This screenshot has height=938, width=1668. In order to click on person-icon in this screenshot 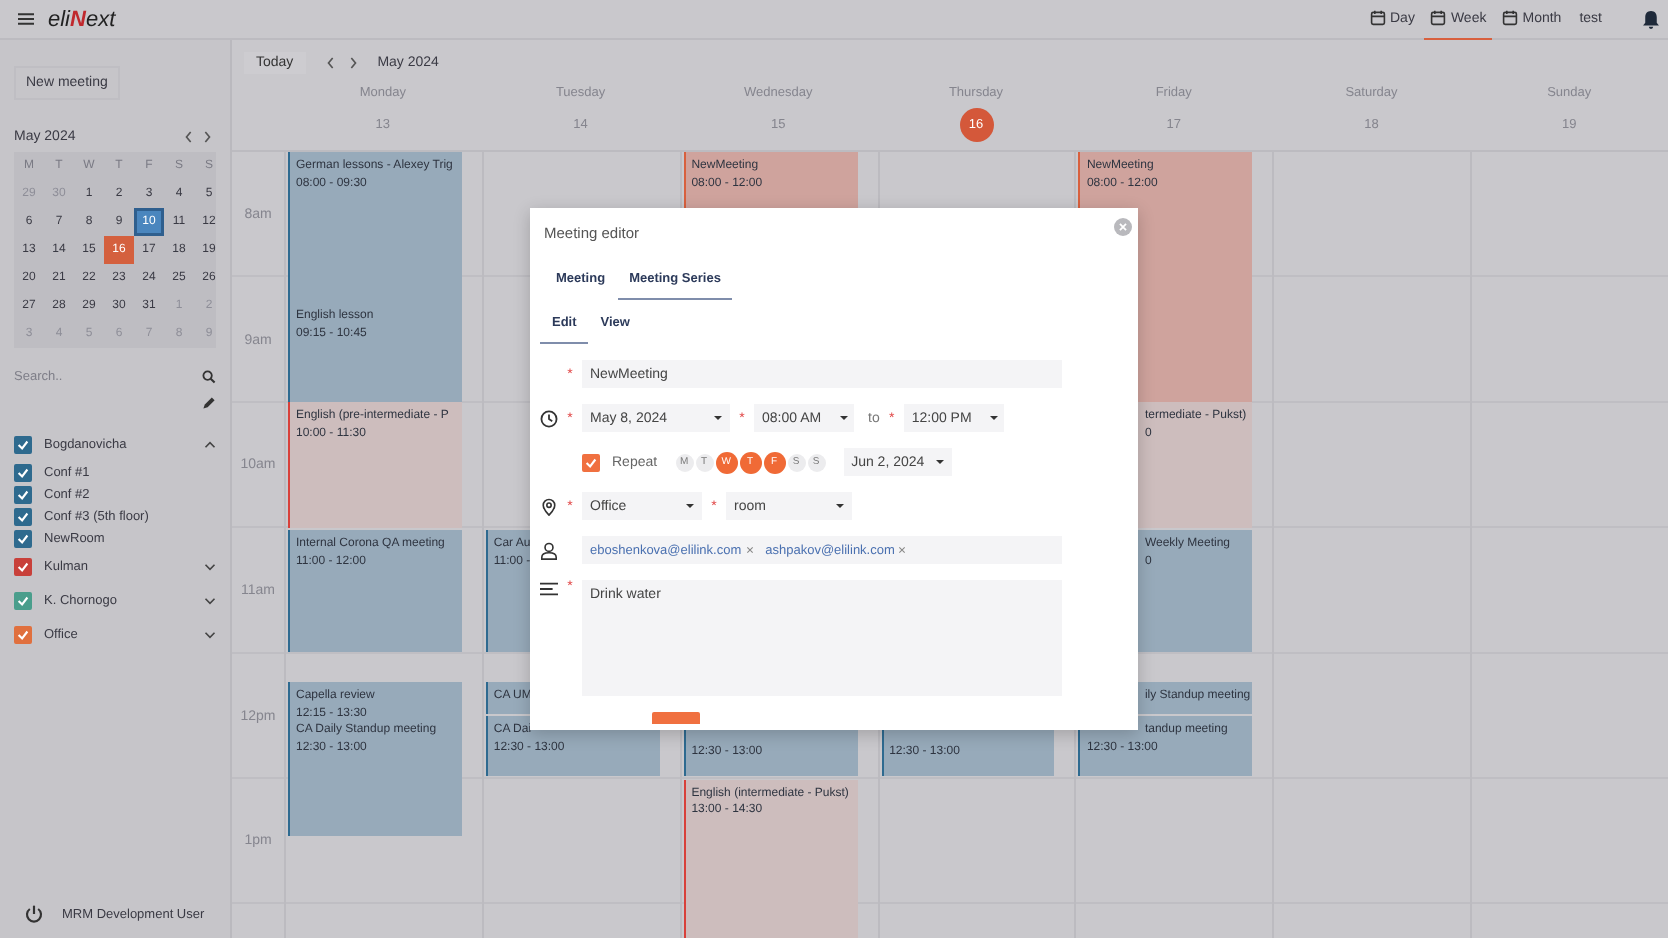, I will do `click(549, 550)`.